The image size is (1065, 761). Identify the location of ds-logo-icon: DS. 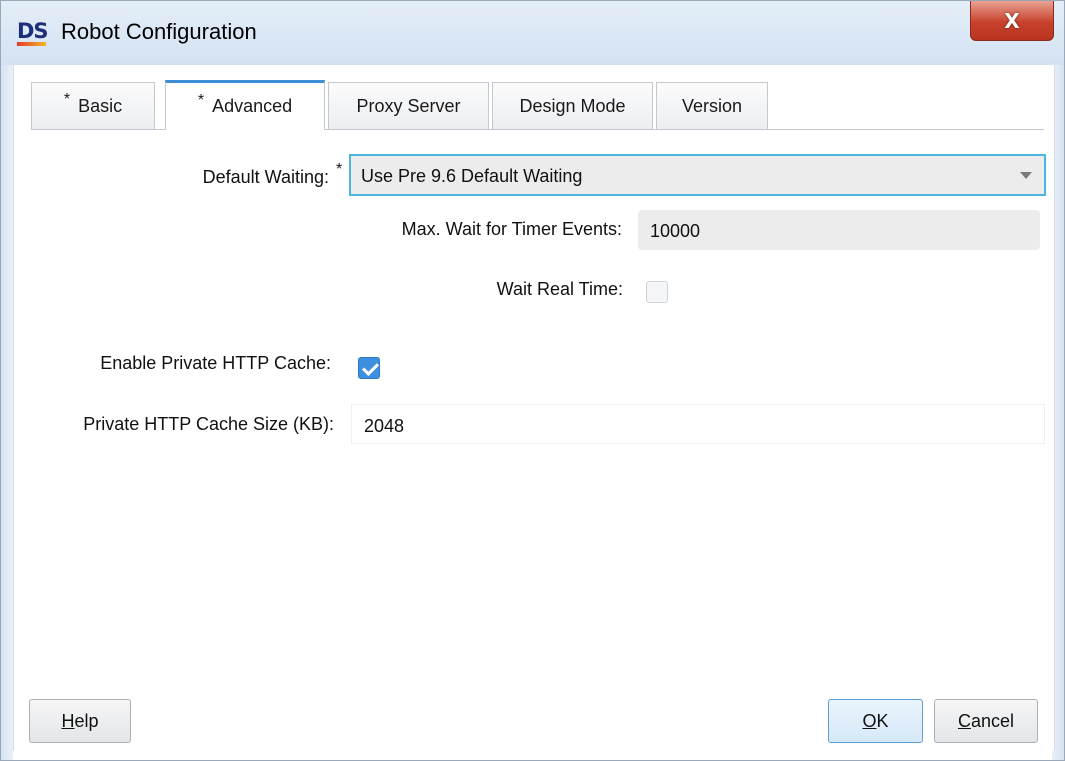
(33, 32).